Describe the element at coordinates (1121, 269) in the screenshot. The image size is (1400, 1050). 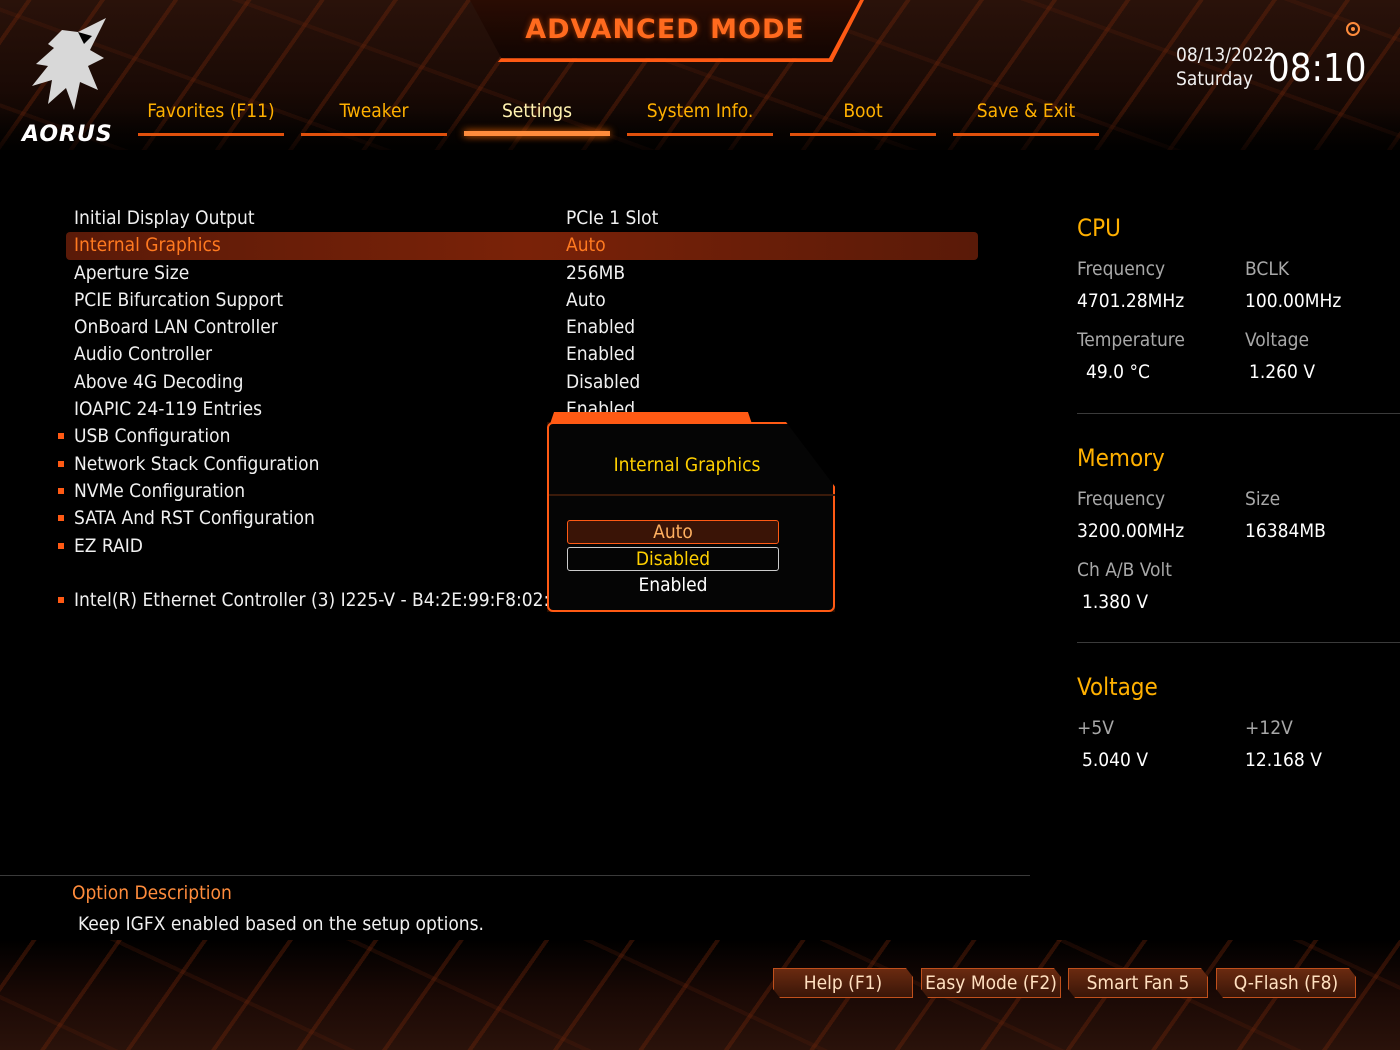
I see `cpu-frequency-label: Frequency` at that location.